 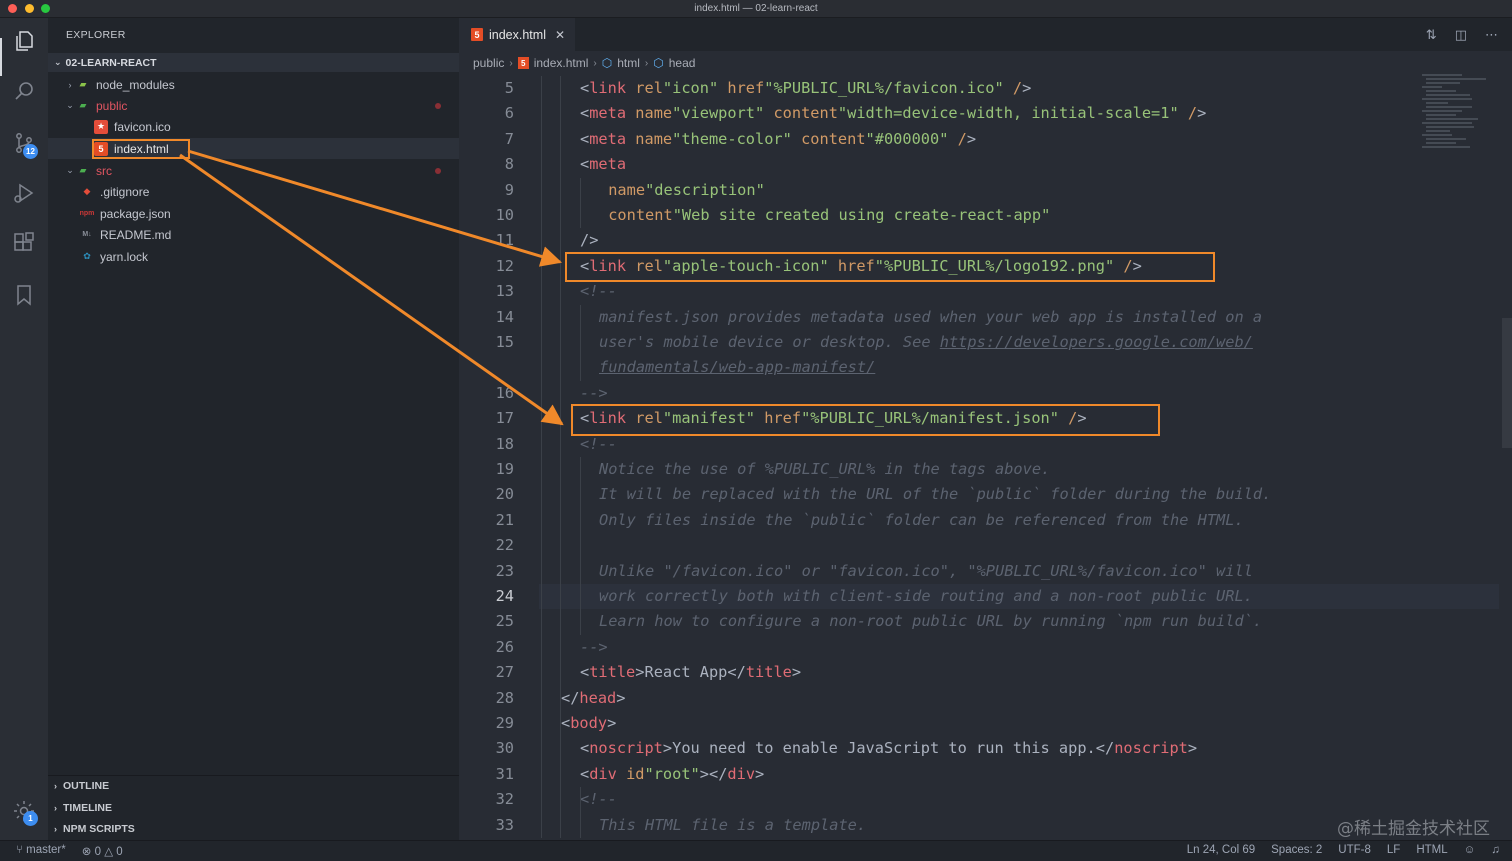 What do you see at coordinates (24, 193) in the screenshot?
I see `run-debug-icon` at bounding box center [24, 193].